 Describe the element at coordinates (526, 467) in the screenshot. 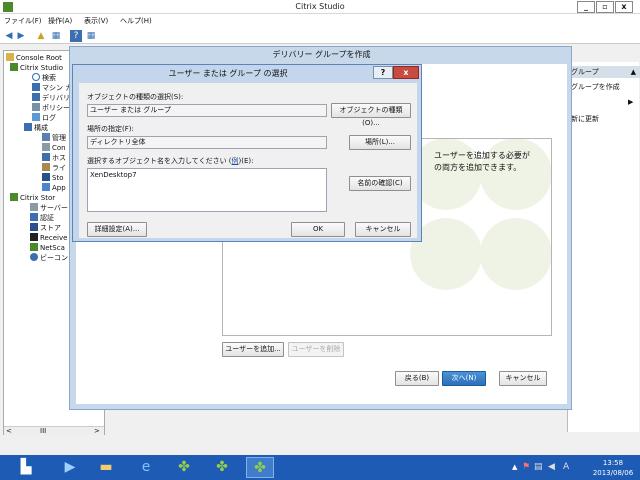

I see `tray-flag-icon: ⚑` at that location.